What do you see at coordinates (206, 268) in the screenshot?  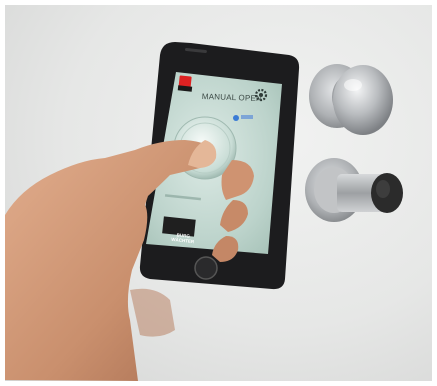 I see `home-button` at bounding box center [206, 268].